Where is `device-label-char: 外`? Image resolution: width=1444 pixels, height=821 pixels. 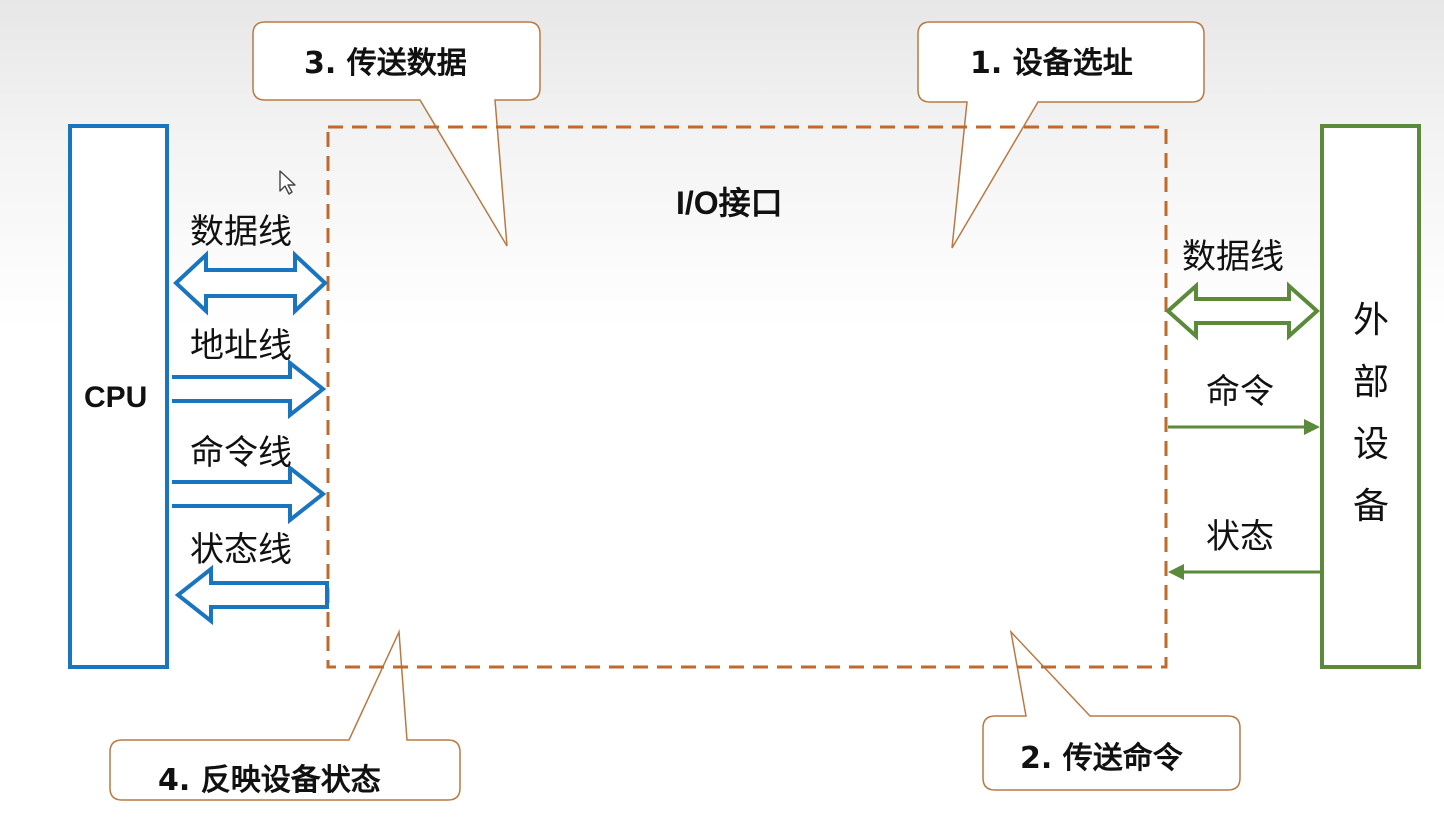
device-label-char: 外 is located at coordinates (1370, 320).